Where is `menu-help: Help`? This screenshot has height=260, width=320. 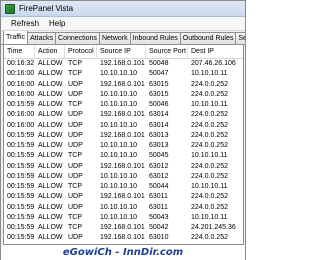 menu-help: Help is located at coordinates (57, 24).